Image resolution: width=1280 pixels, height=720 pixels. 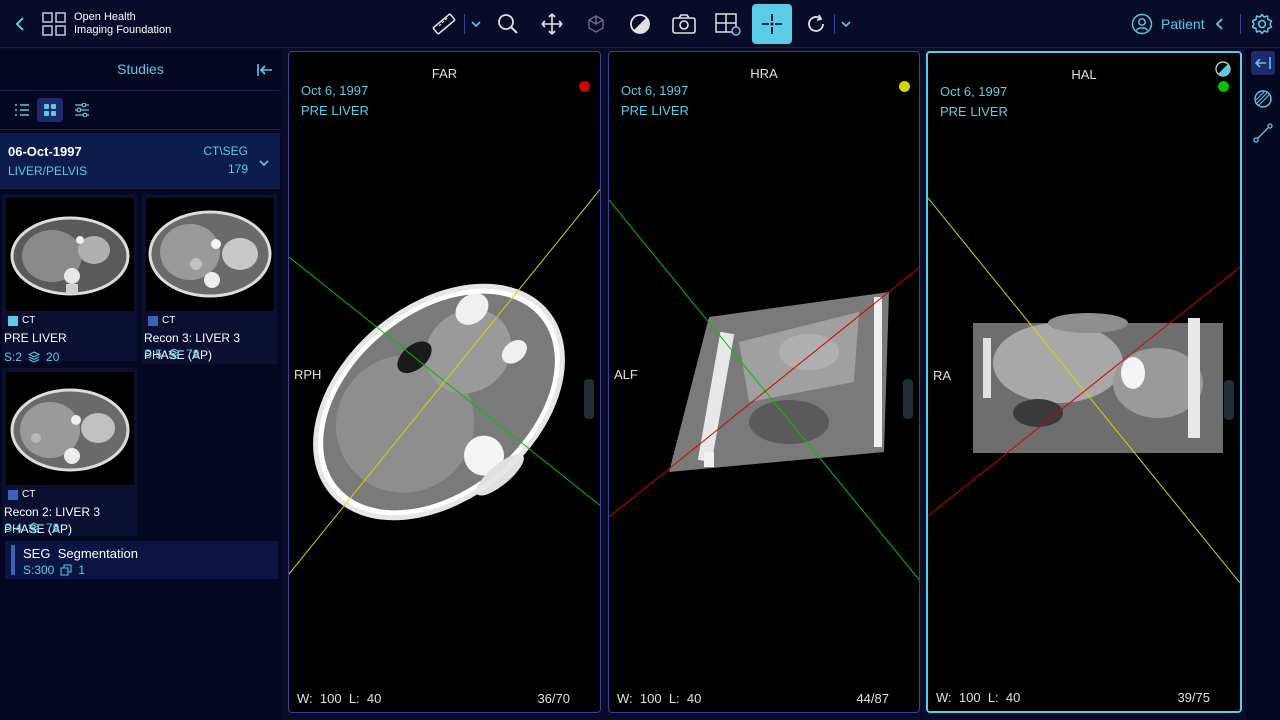 I want to click on 3d-rotate-icon, so click(x=596, y=24).